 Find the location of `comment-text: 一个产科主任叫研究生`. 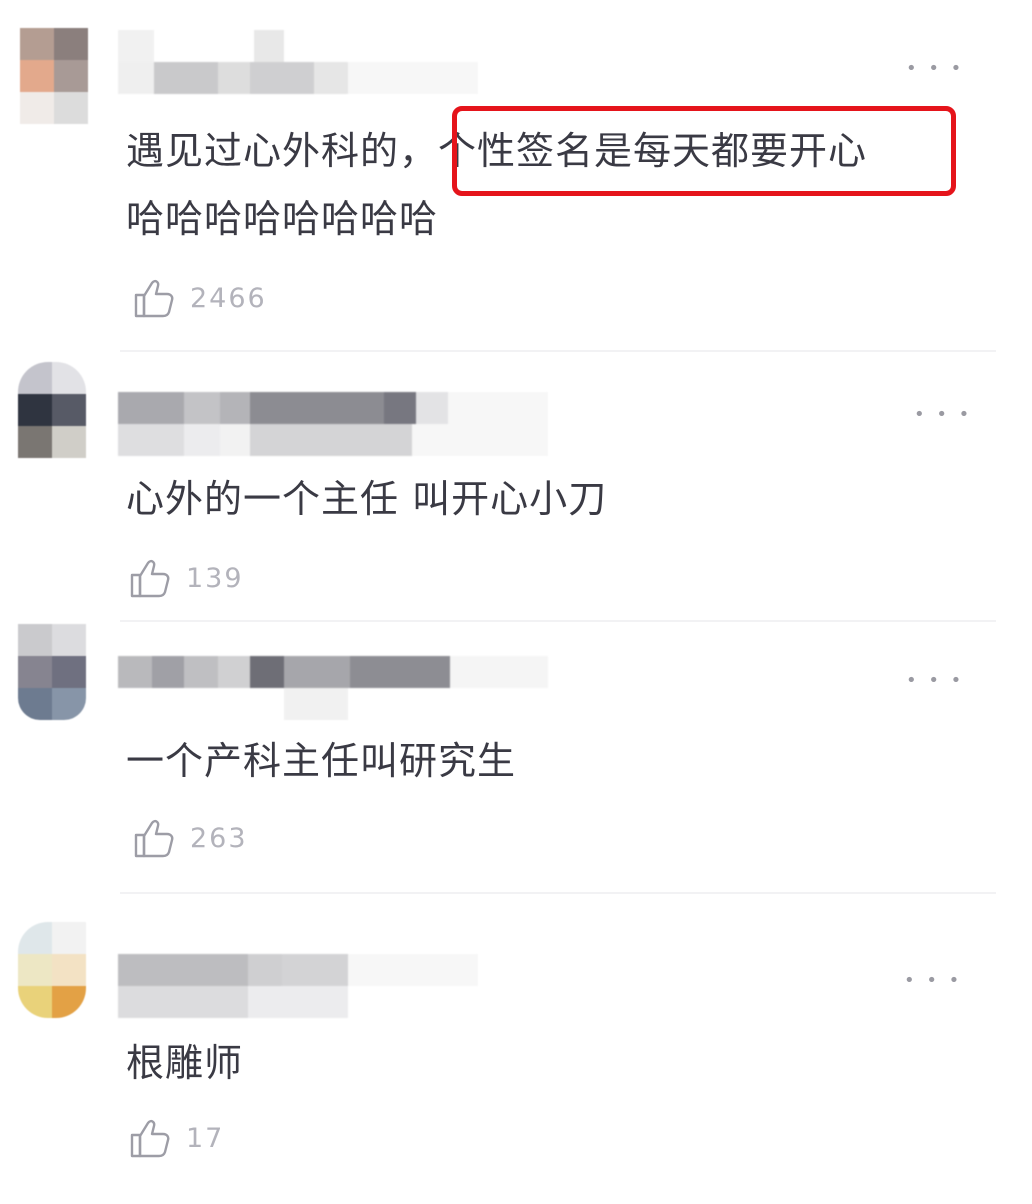

comment-text: 一个产科主任叫研究生 is located at coordinates (321, 761).